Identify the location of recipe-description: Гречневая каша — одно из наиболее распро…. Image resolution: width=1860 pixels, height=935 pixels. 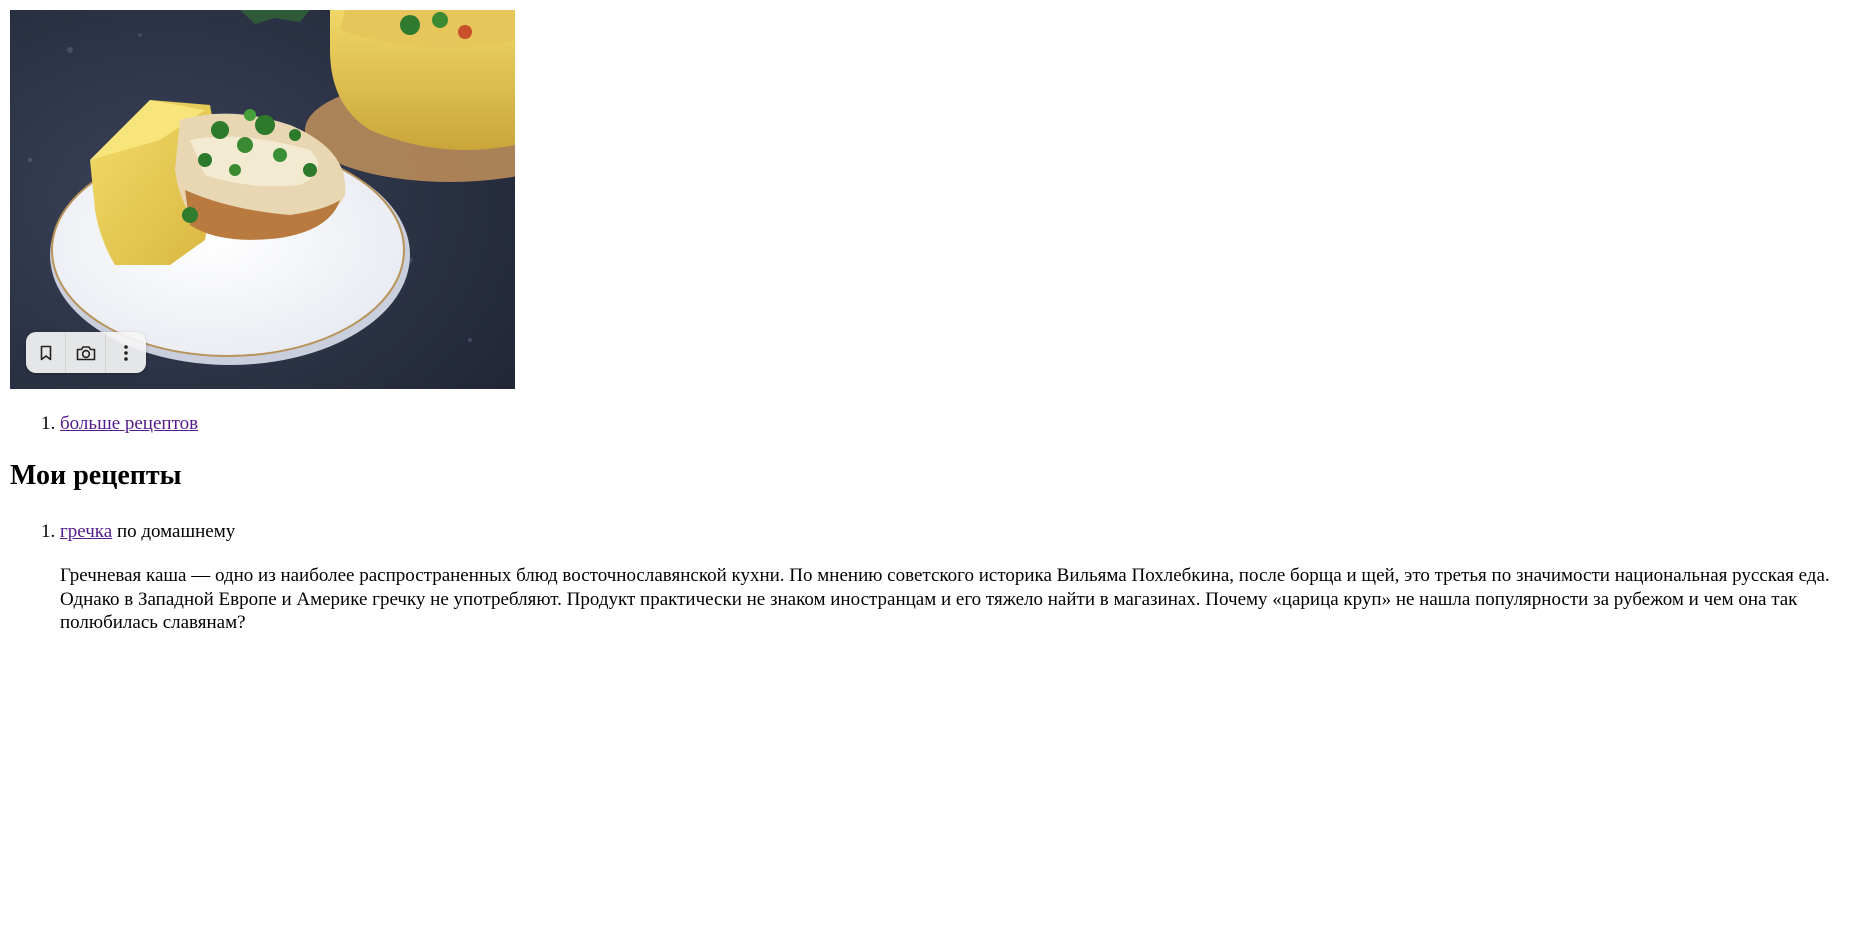
(945, 599).